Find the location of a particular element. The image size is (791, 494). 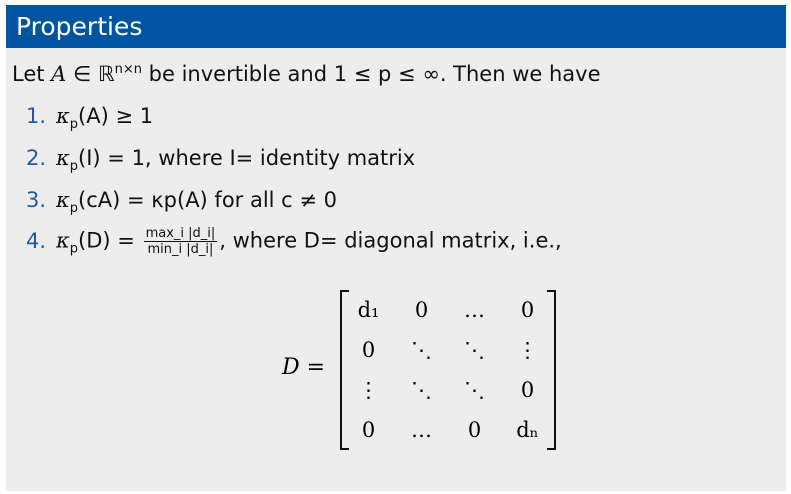

intro-var: A is located at coordinates (59, 74).